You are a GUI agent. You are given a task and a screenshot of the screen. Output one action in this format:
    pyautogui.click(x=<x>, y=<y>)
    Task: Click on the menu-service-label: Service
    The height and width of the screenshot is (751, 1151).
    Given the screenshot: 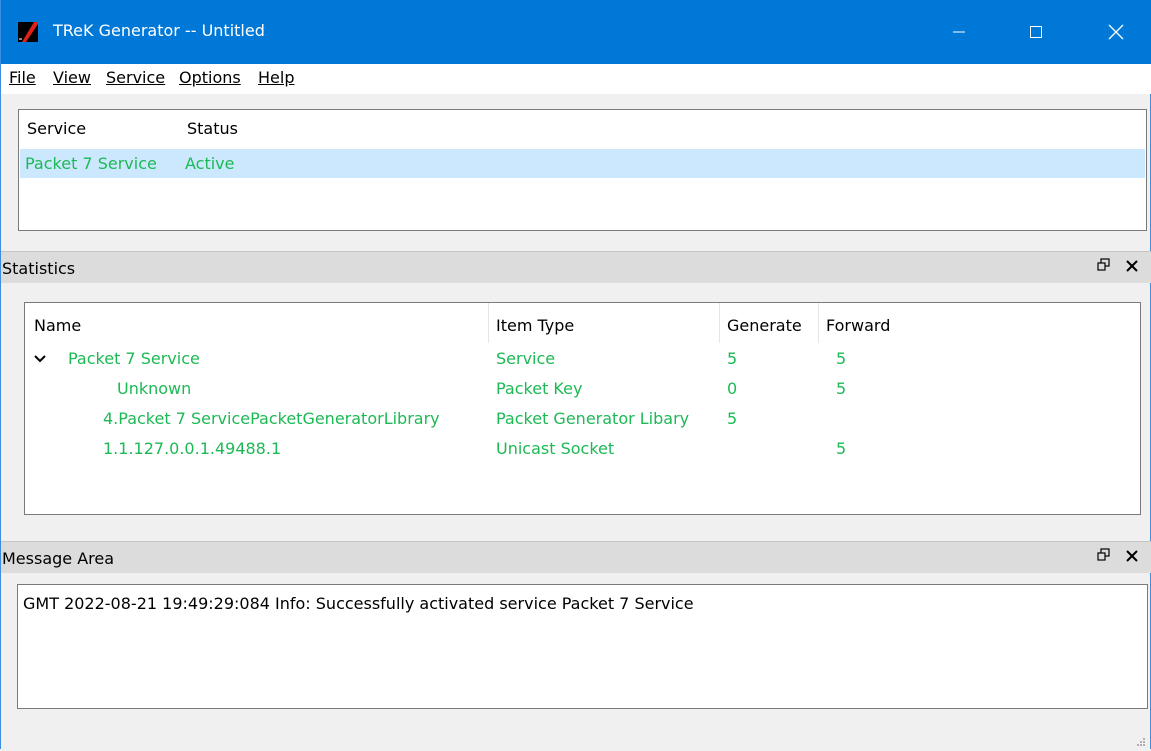 What is the action you would take?
    pyautogui.click(x=136, y=77)
    